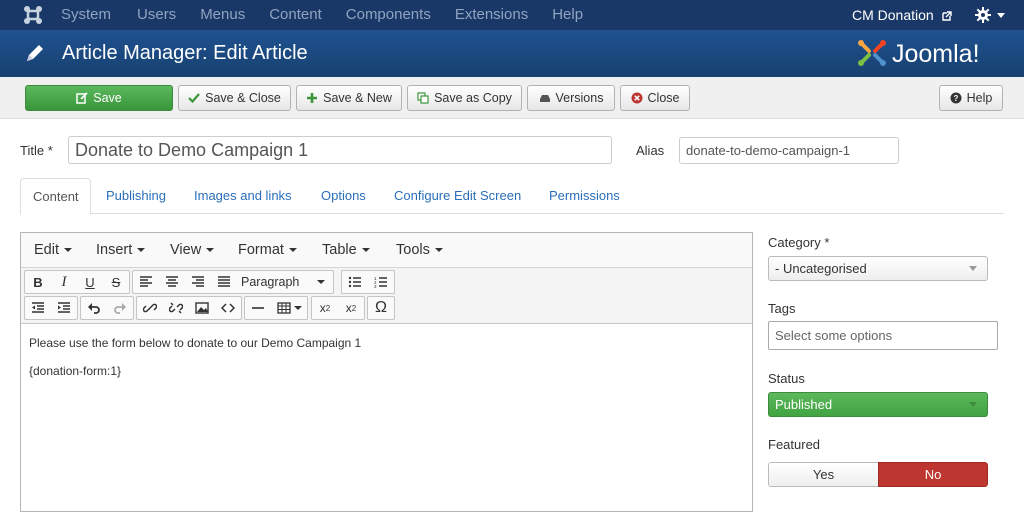 The width and height of the screenshot is (1024, 512). What do you see at coordinates (64, 282) in the screenshot?
I see `italic-icon: I` at bounding box center [64, 282].